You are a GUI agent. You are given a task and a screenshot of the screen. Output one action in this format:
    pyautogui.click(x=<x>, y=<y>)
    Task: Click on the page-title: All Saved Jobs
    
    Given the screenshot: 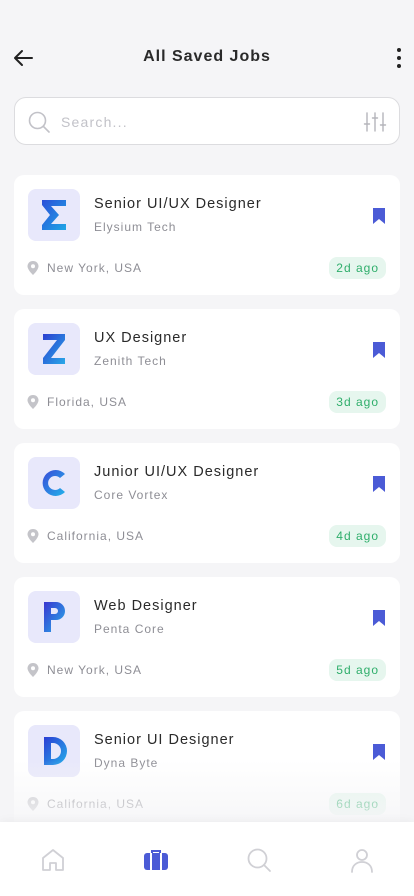 What is the action you would take?
    pyautogui.click(x=207, y=56)
    